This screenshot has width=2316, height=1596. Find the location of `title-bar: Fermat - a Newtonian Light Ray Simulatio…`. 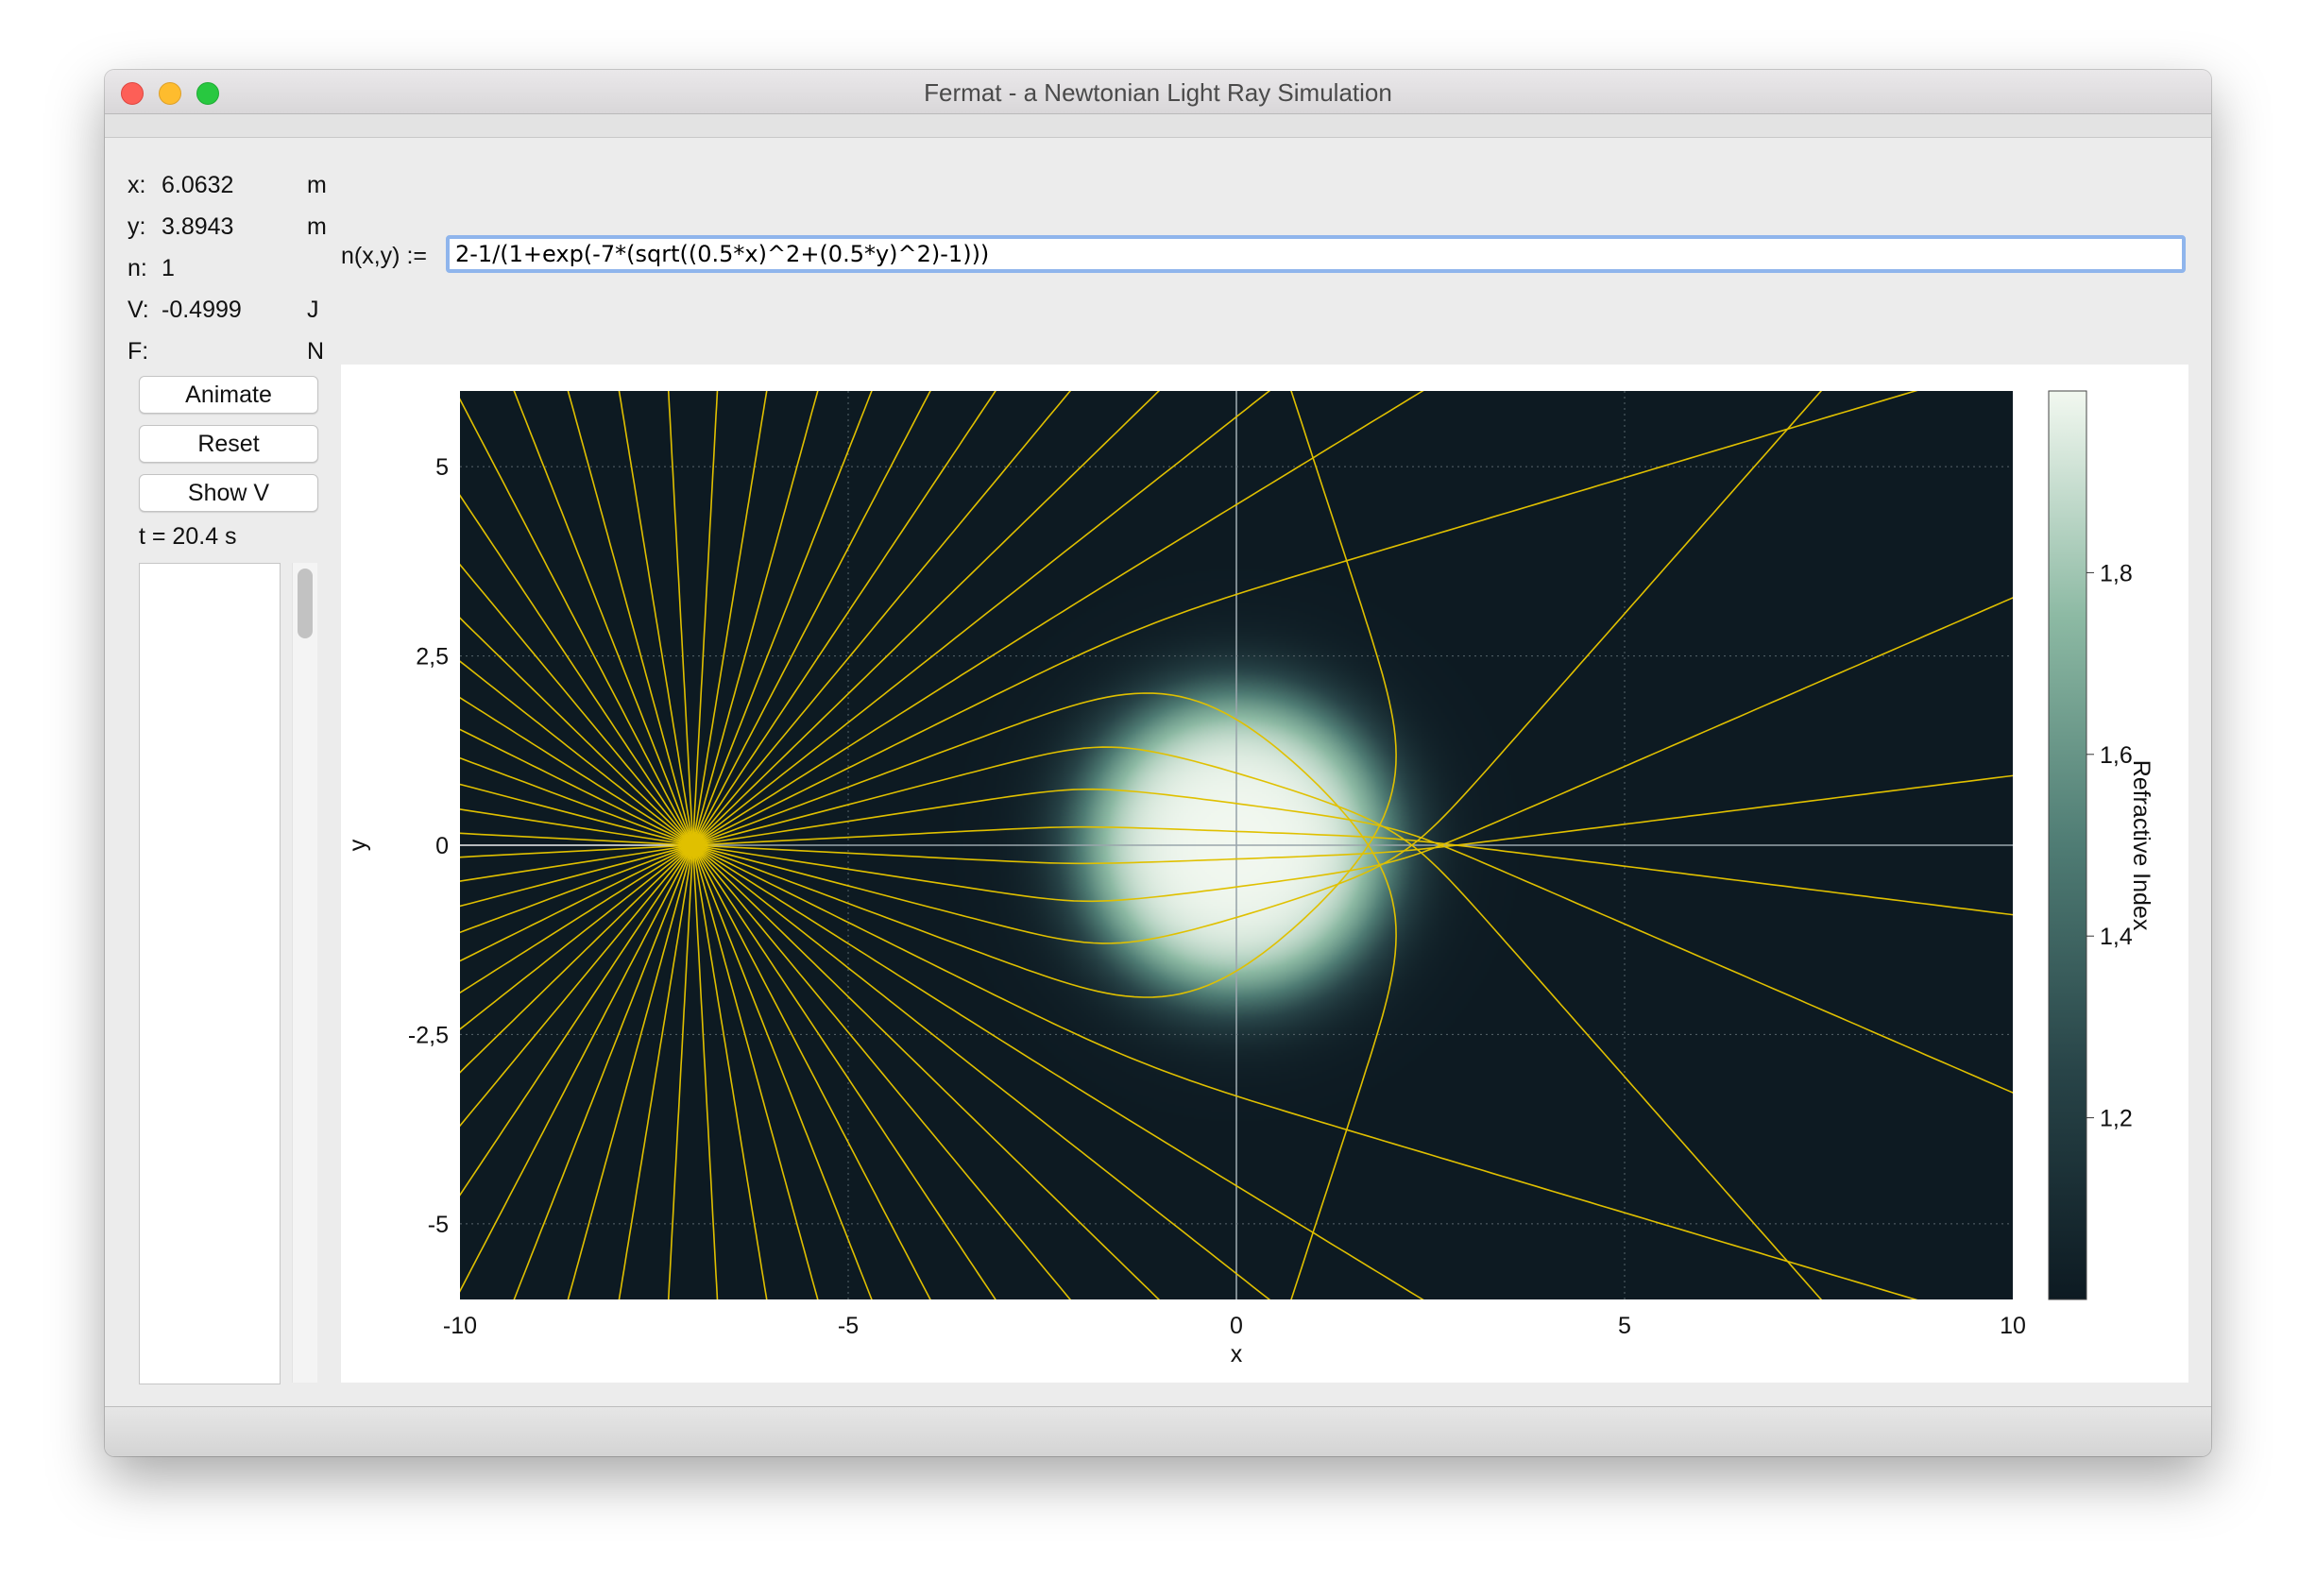

title-bar: Fermat - a Newtonian Light Ray Simulatio… is located at coordinates (1158, 92).